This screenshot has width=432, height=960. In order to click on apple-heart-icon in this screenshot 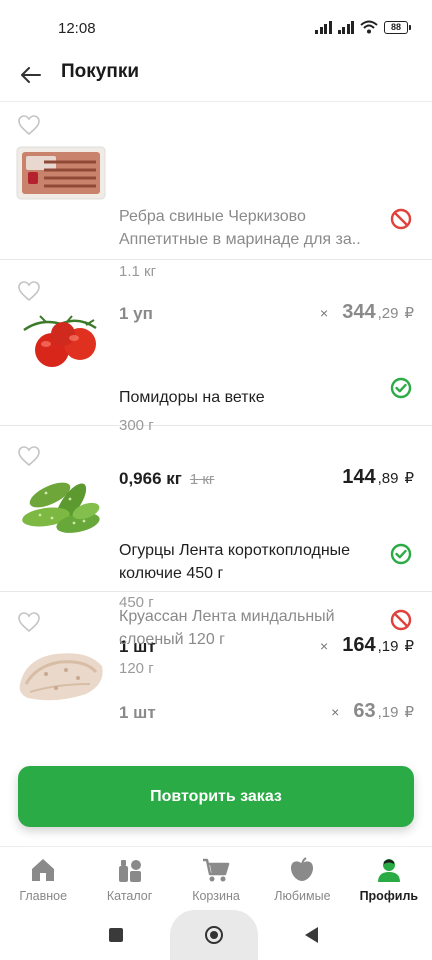, I will do `click(302, 869)`.